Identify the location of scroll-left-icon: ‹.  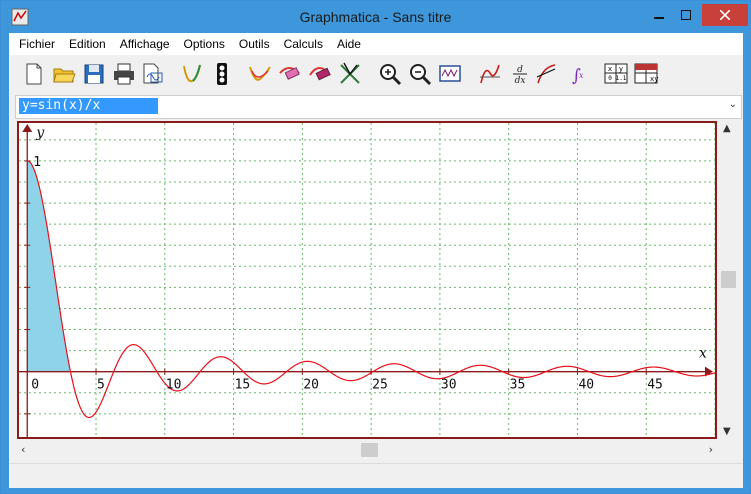
(23, 449).